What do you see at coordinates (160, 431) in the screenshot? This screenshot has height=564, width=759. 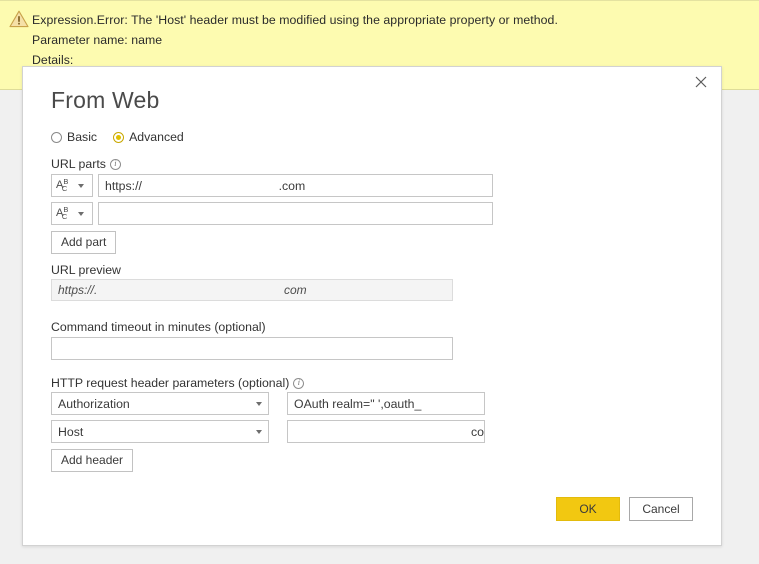 I see `header-name-select-2: Host` at bounding box center [160, 431].